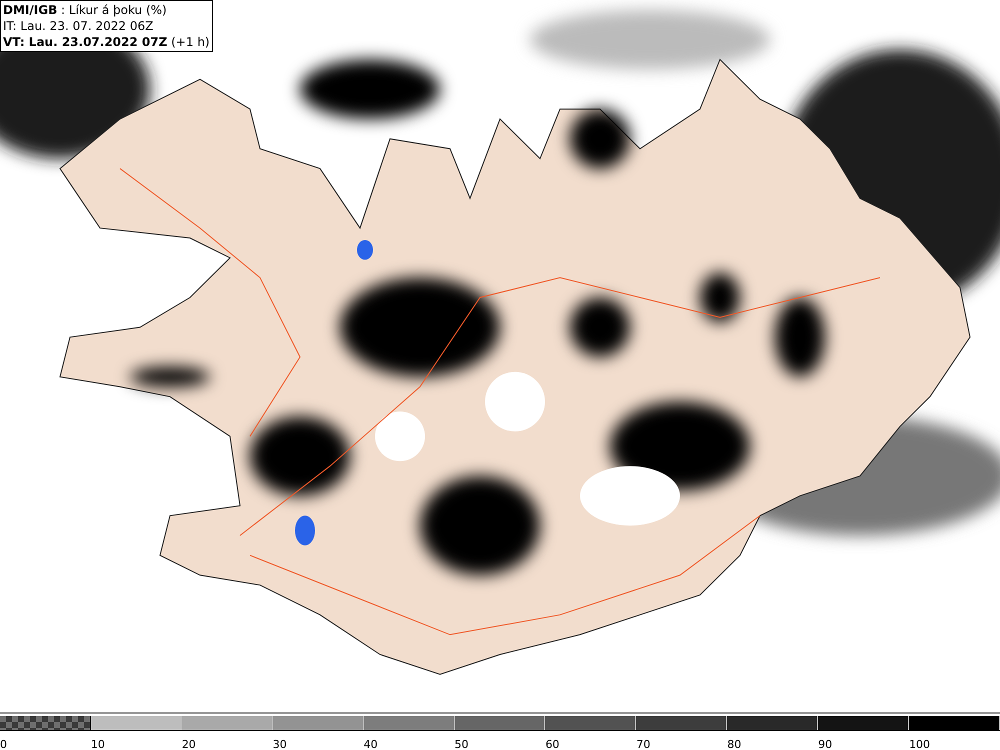  What do you see at coordinates (78, 26) in the screenshot?
I see `header-line: IT: Lau. 23. 07. 2022 06Z` at bounding box center [78, 26].